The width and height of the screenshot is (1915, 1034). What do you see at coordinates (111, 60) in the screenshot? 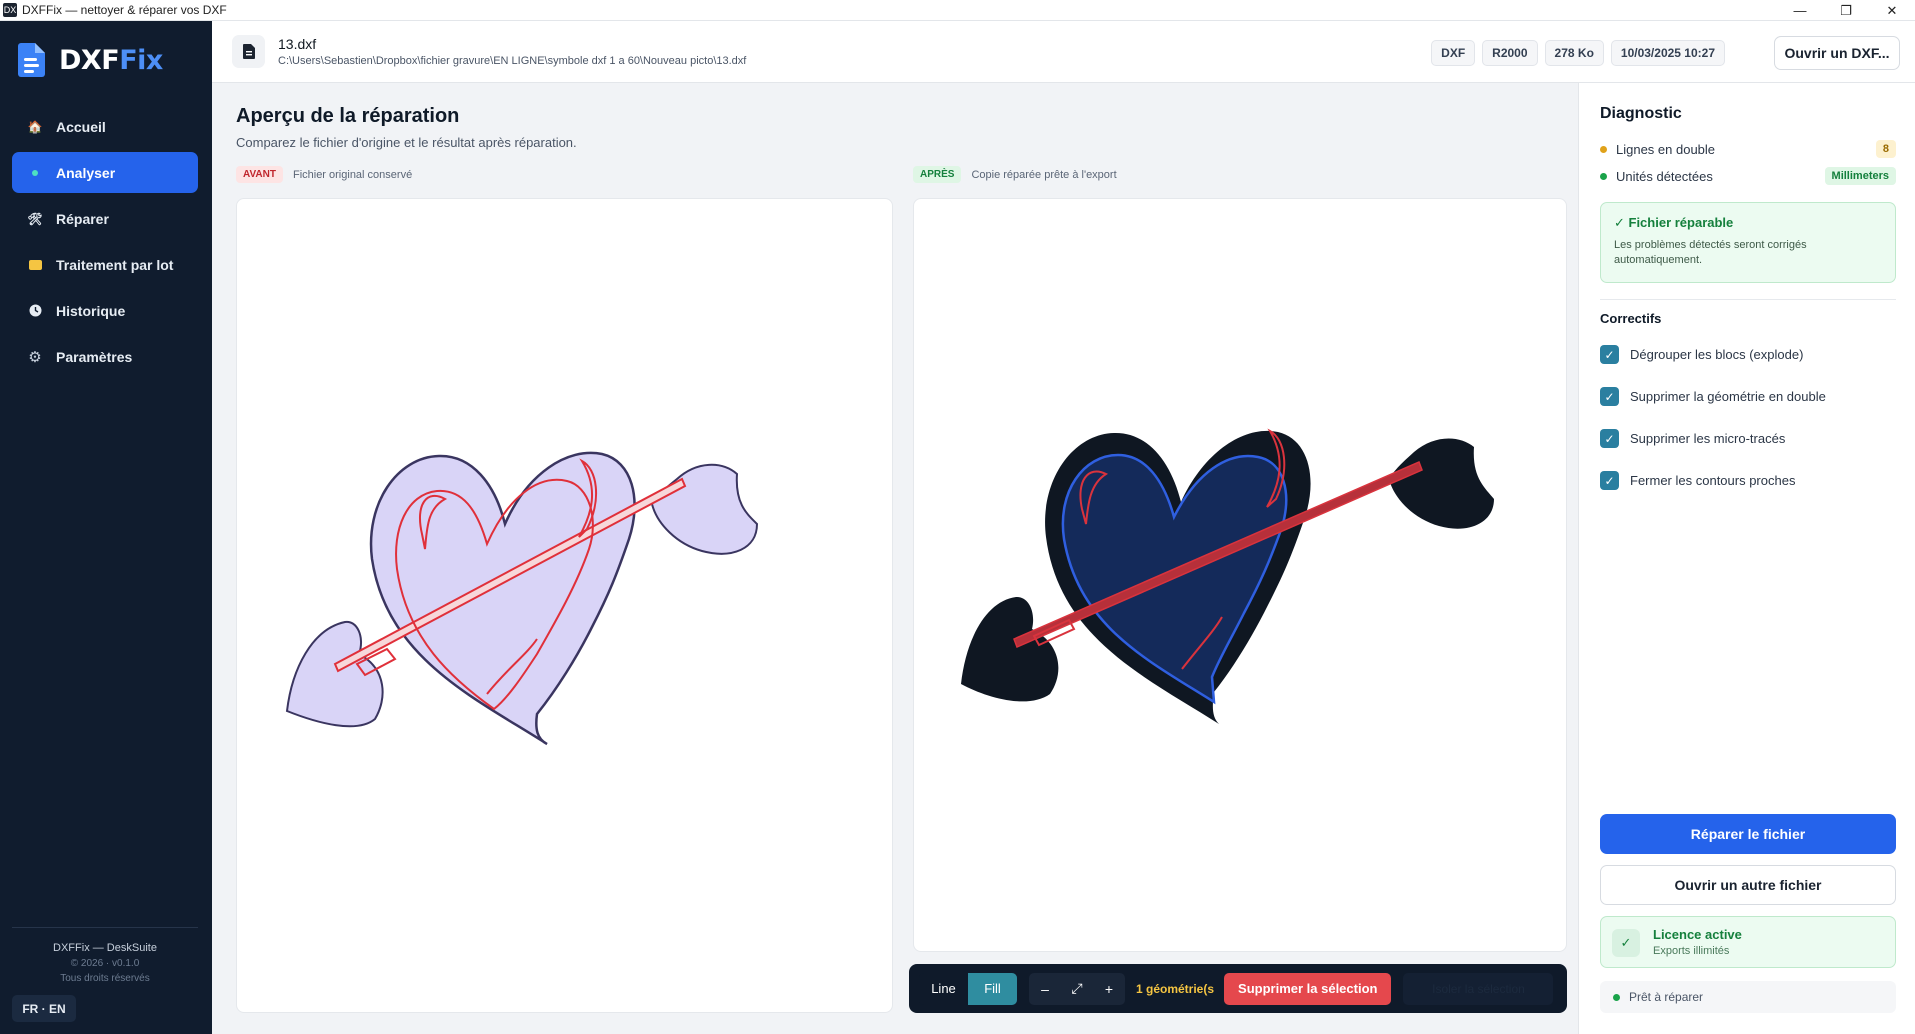
I see `app-logo-text: DXFFix` at bounding box center [111, 60].